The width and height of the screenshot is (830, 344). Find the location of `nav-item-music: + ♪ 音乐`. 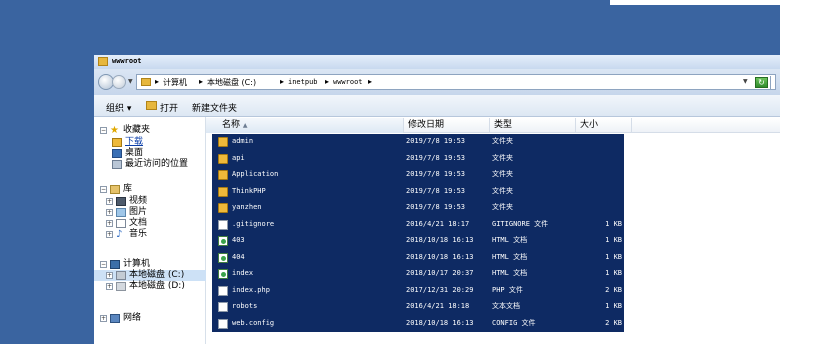

nav-item-music: + ♪ 音乐 is located at coordinates (150, 234).